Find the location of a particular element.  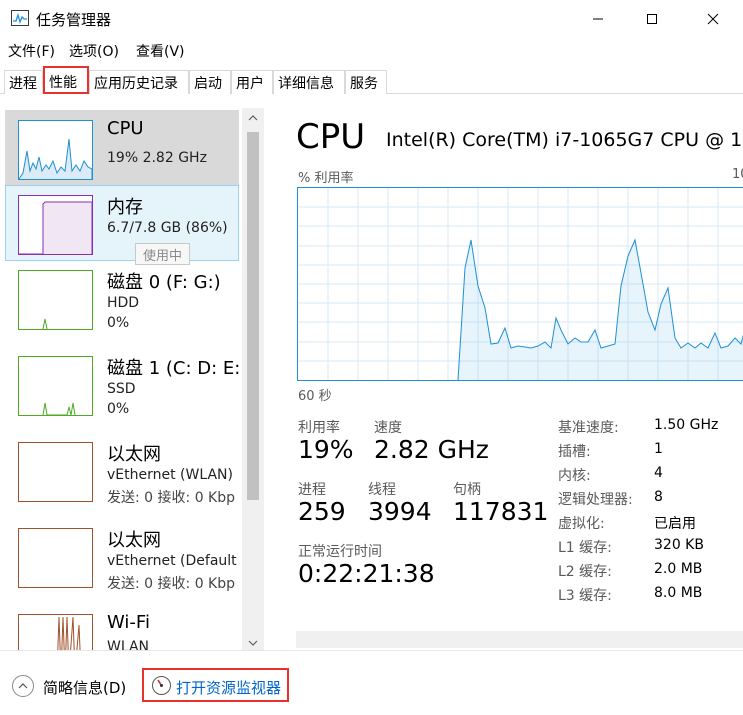

handles-value: 117831 is located at coordinates (501, 511).